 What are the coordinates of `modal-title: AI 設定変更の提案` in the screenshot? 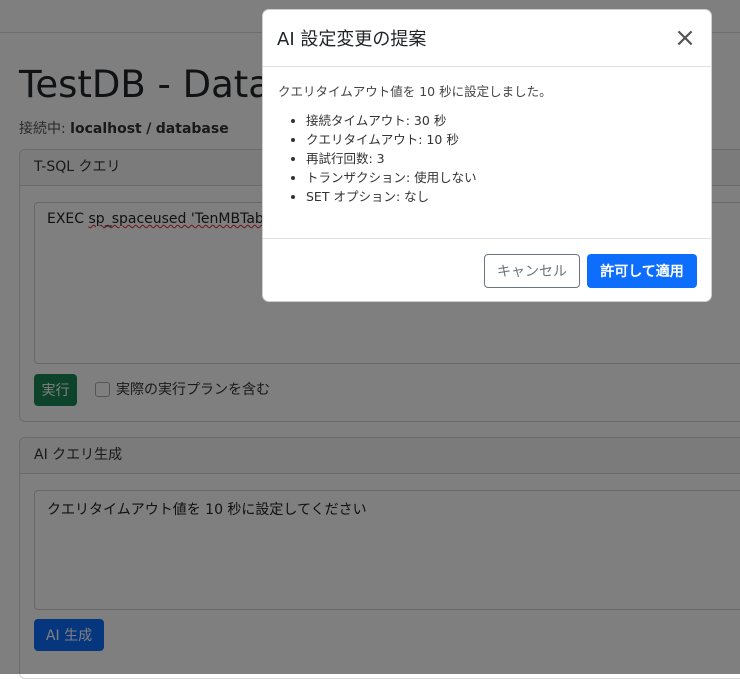 It's located at (352, 39).